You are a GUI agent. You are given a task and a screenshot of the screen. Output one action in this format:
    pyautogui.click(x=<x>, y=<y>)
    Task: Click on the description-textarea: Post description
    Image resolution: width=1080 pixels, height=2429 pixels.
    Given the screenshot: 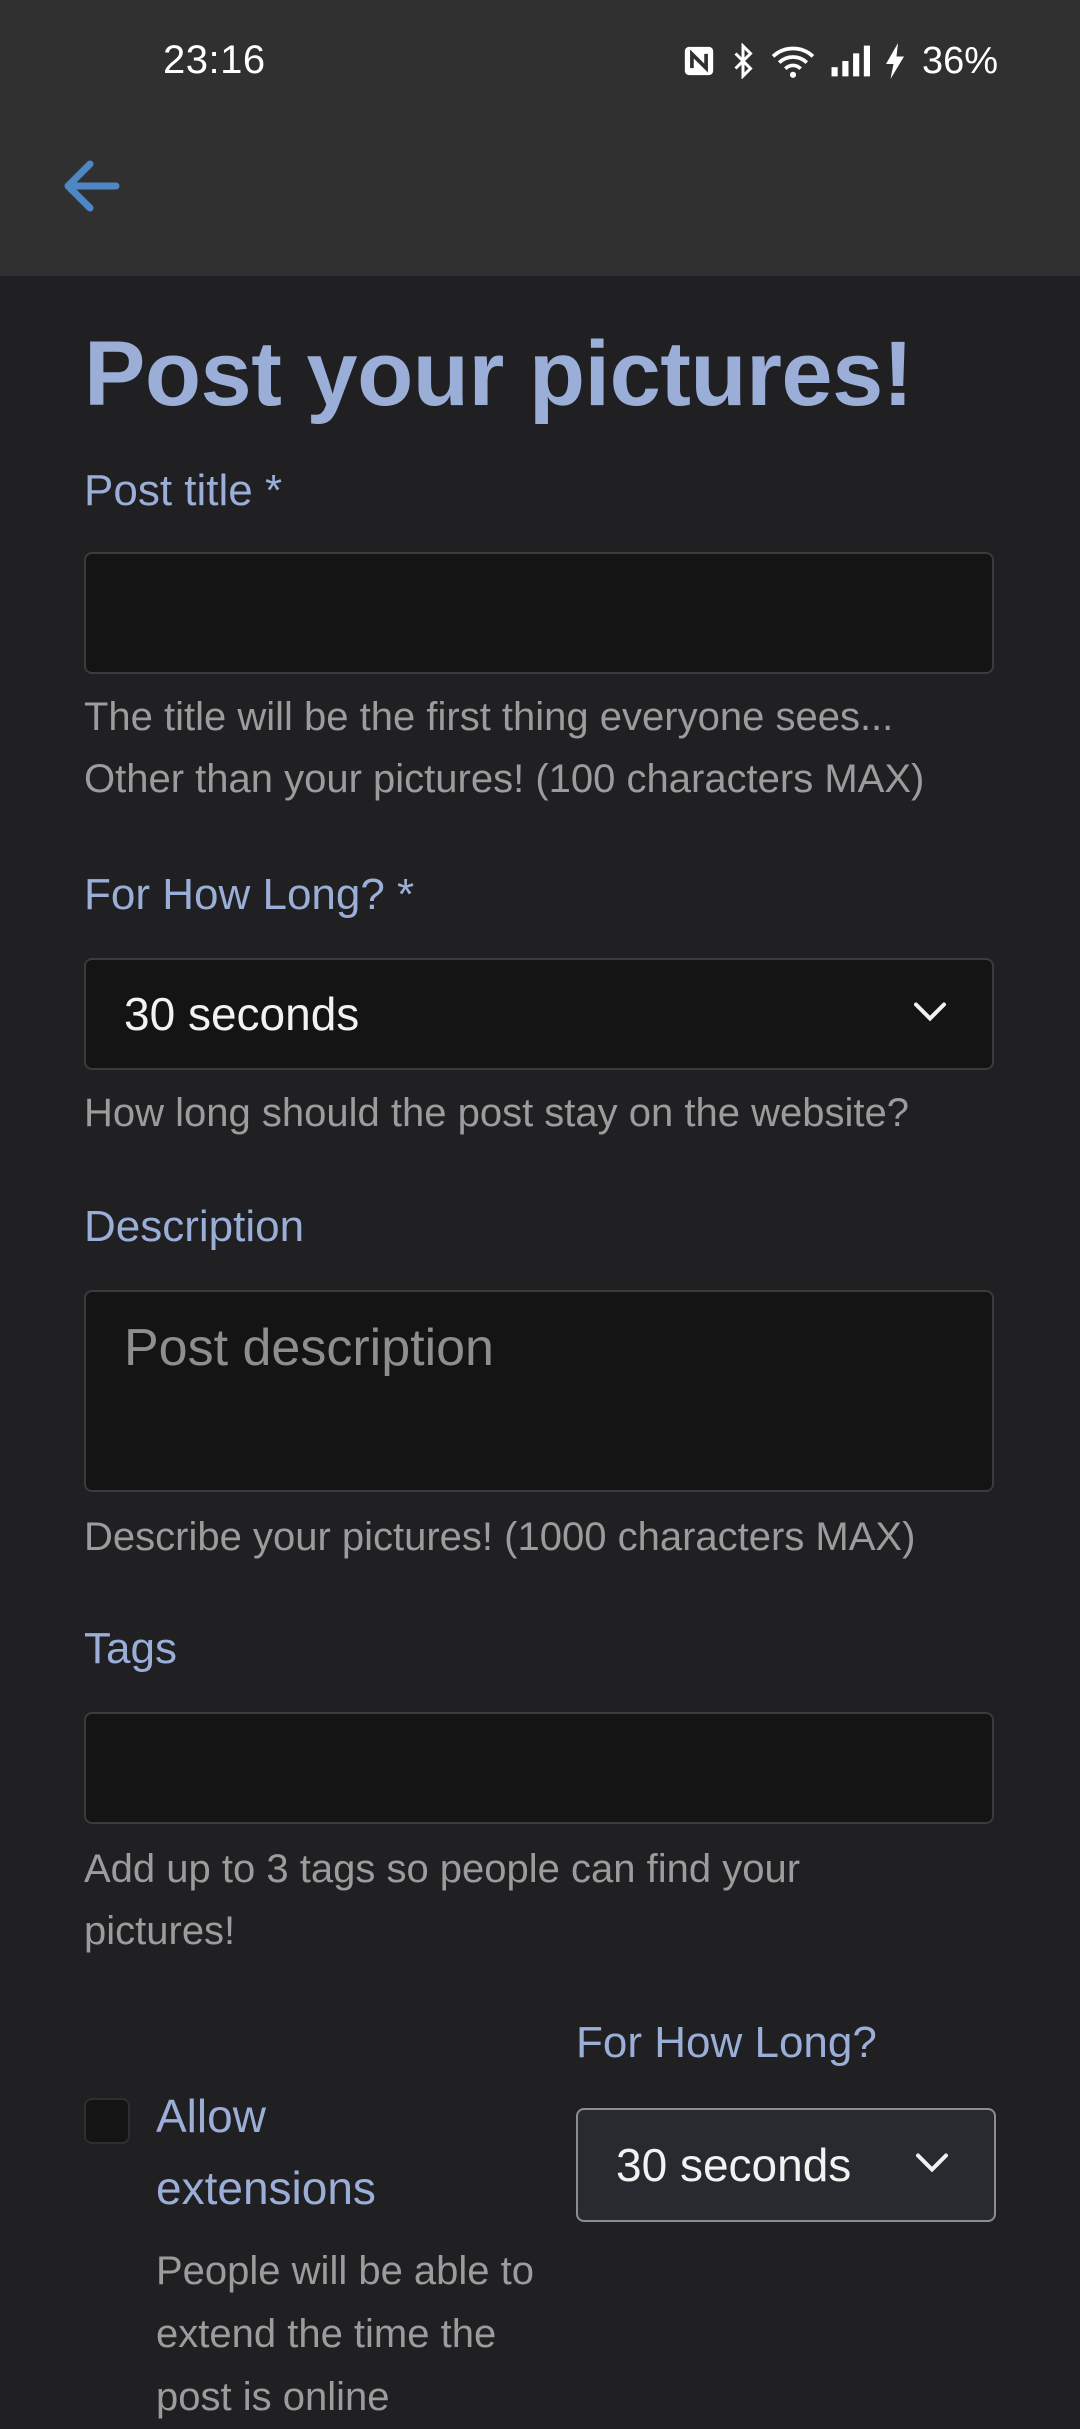 What is the action you would take?
    pyautogui.click(x=539, y=1391)
    